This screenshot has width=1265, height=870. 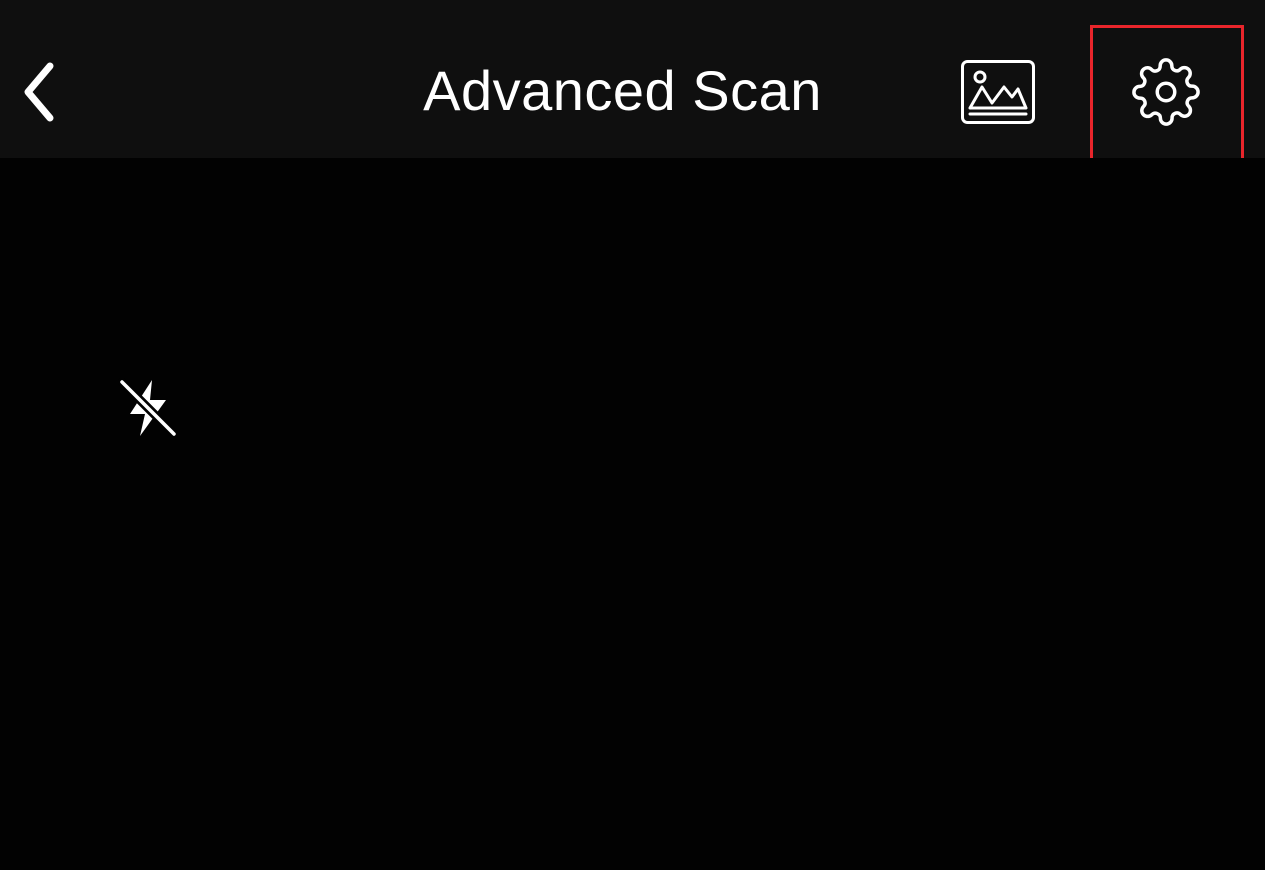 I want to click on flash-off-icon, so click(x=148, y=408).